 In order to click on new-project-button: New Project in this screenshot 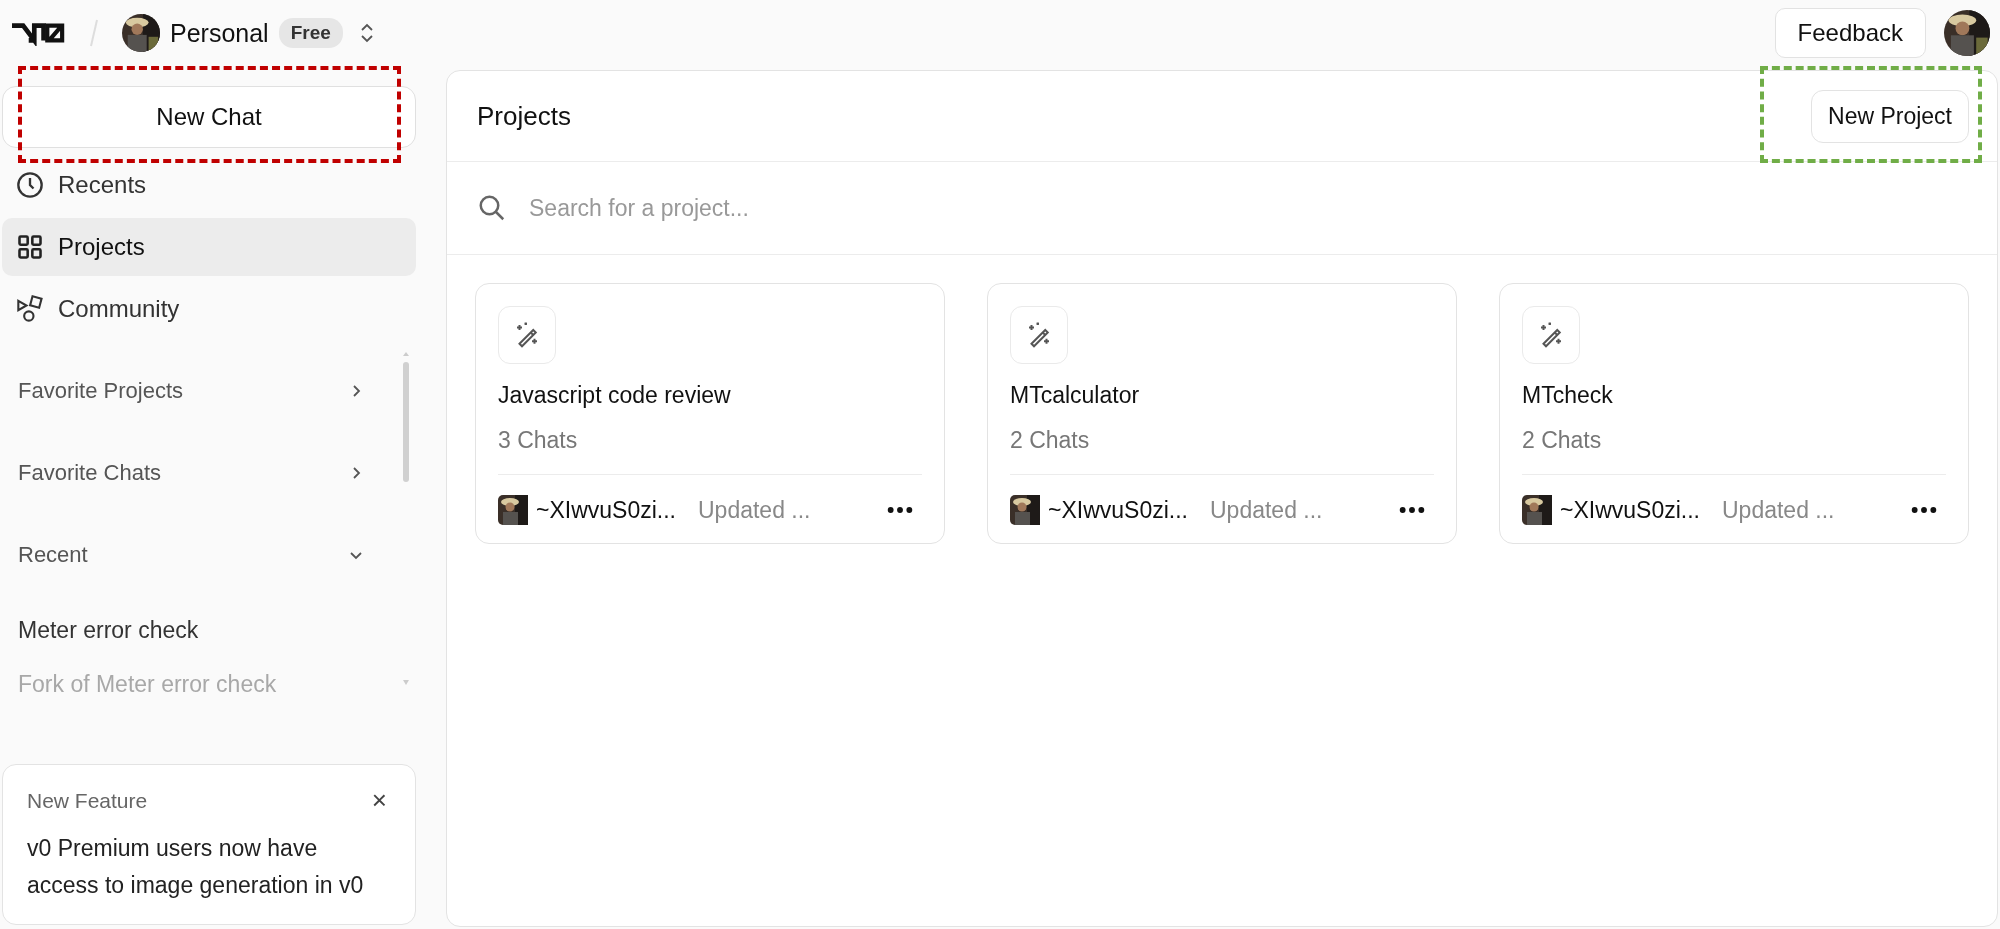, I will do `click(1890, 116)`.